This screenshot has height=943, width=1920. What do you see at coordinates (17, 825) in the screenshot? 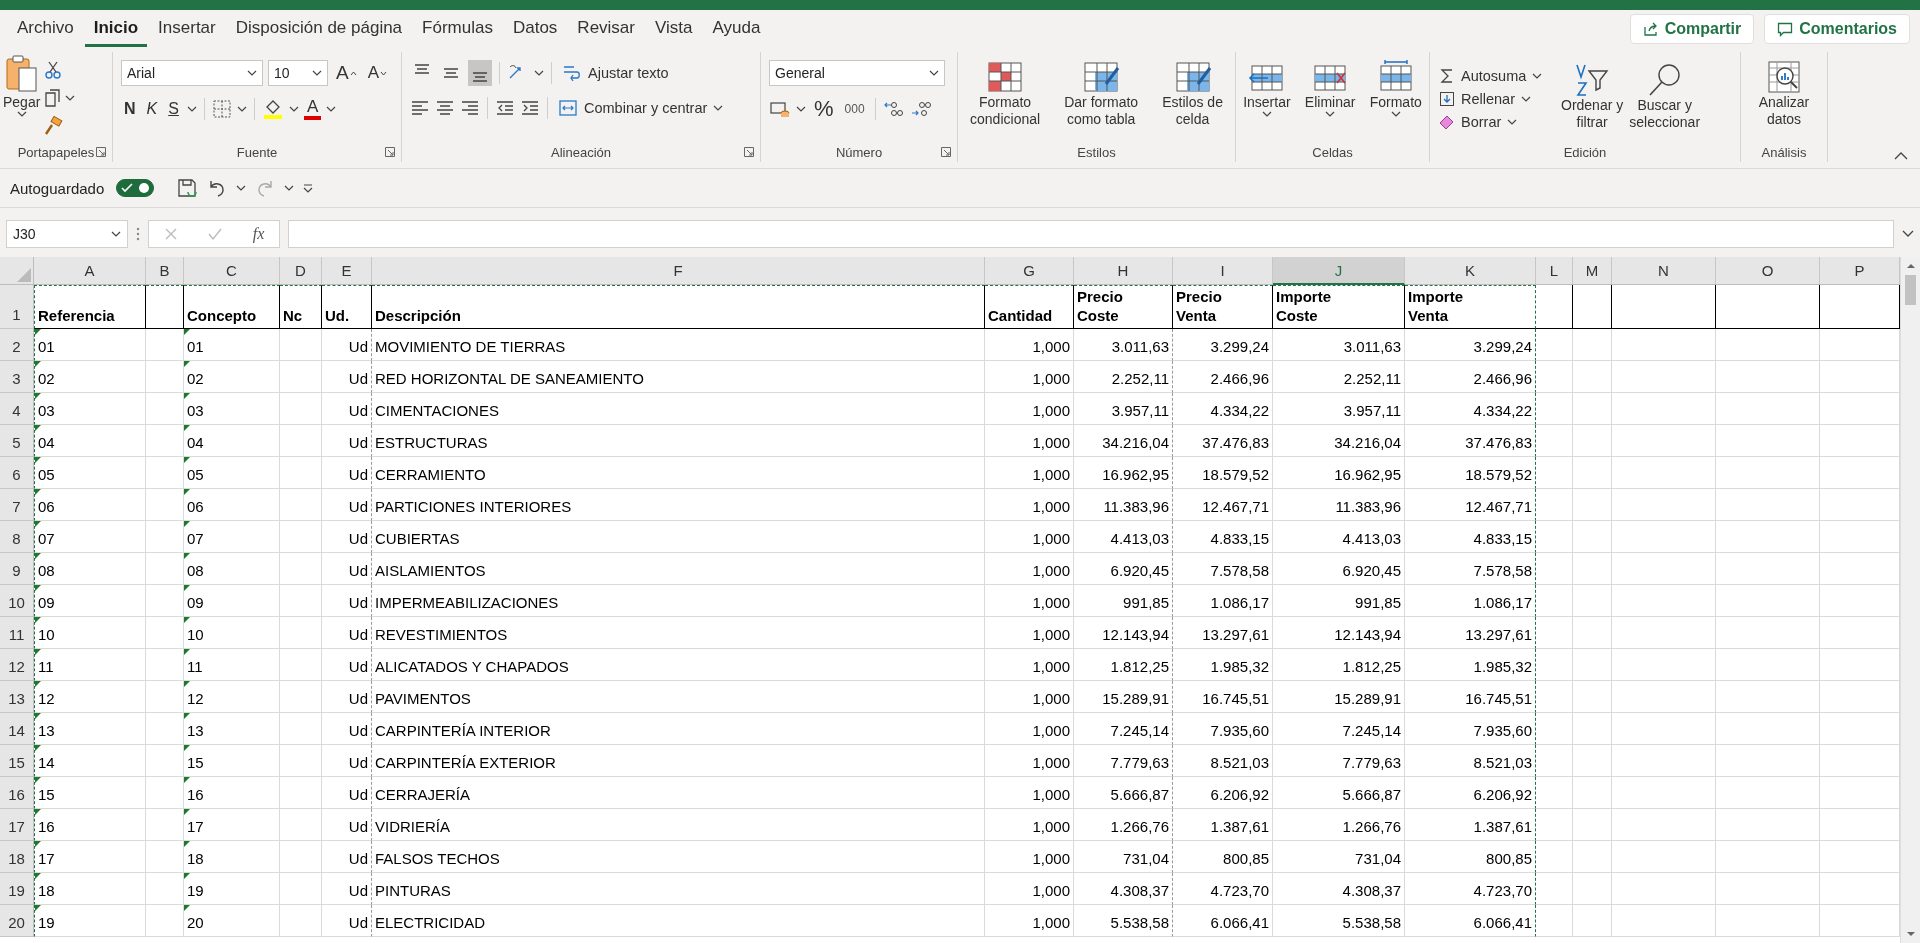
I see `row-header: 17` at bounding box center [17, 825].